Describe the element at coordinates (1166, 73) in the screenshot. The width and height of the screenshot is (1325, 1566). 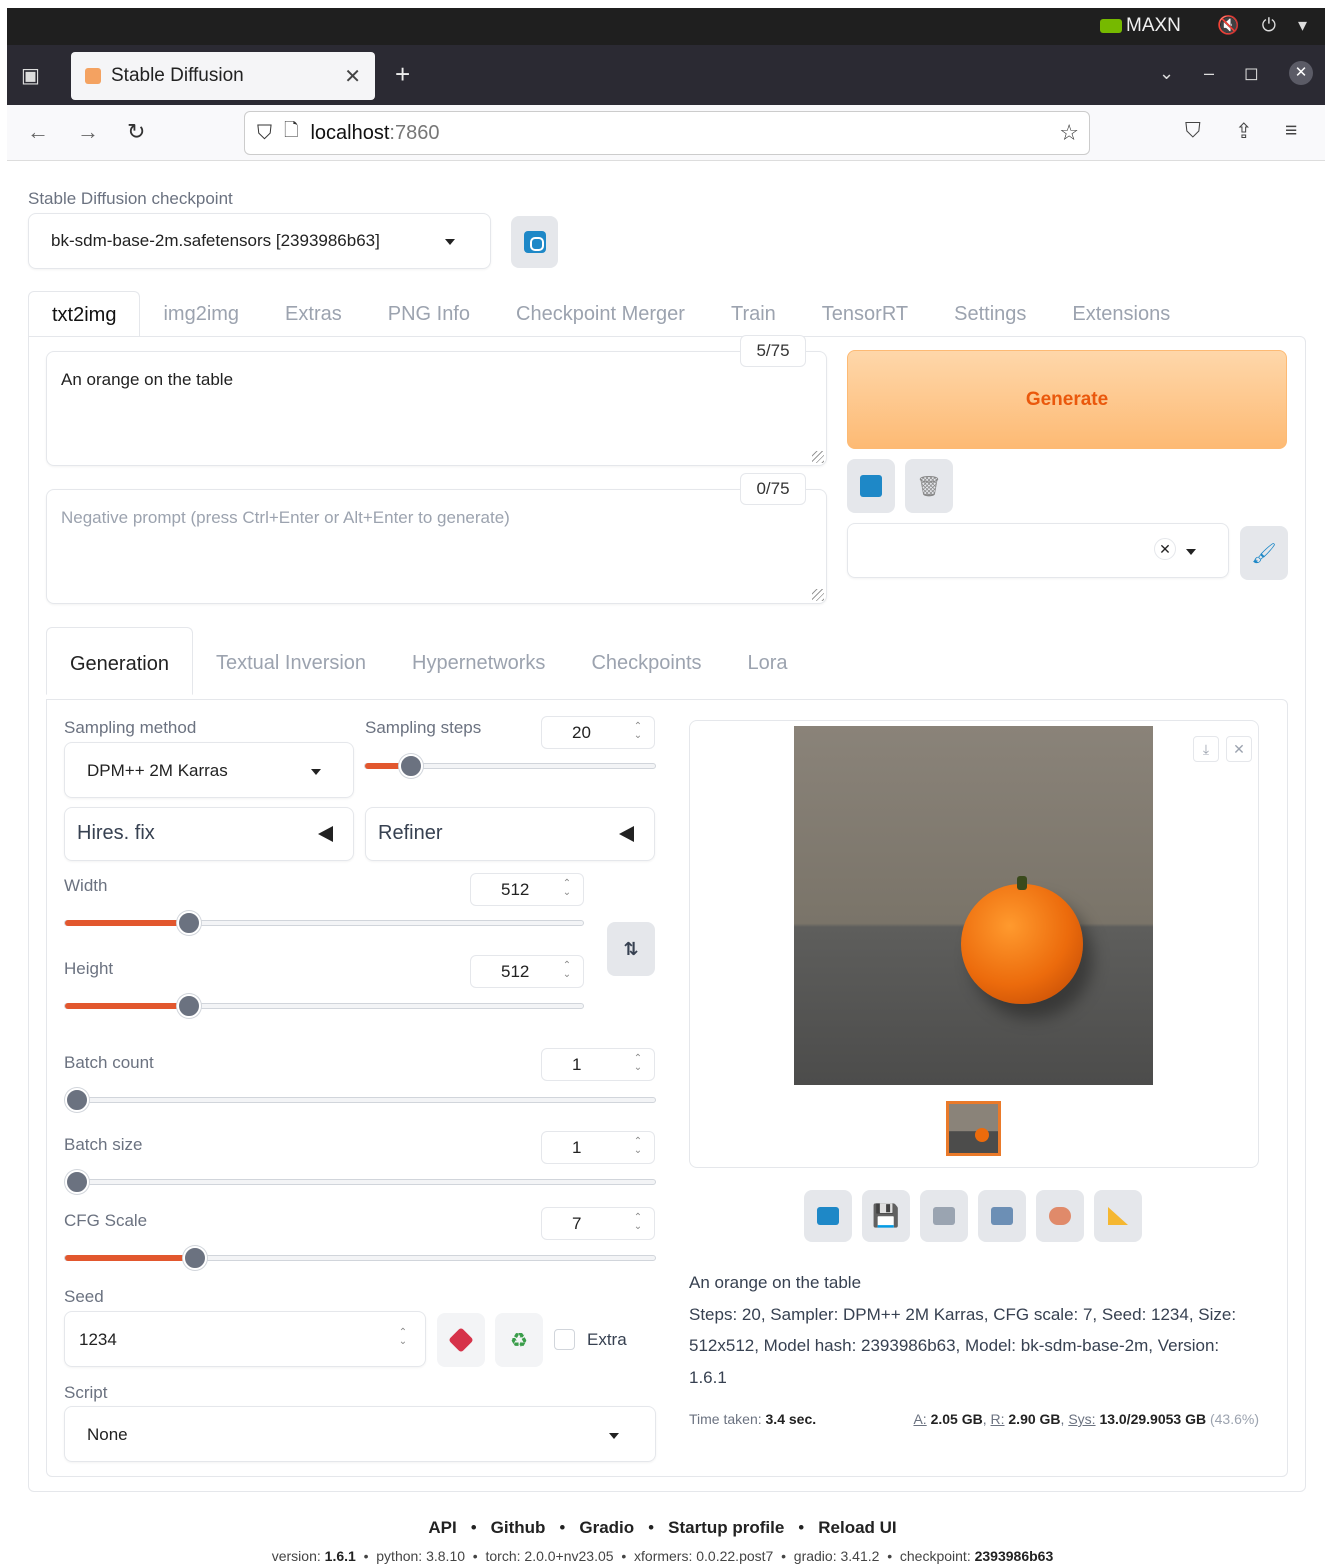
I see `tab-overflow-chevron-icon: ⌄` at that location.